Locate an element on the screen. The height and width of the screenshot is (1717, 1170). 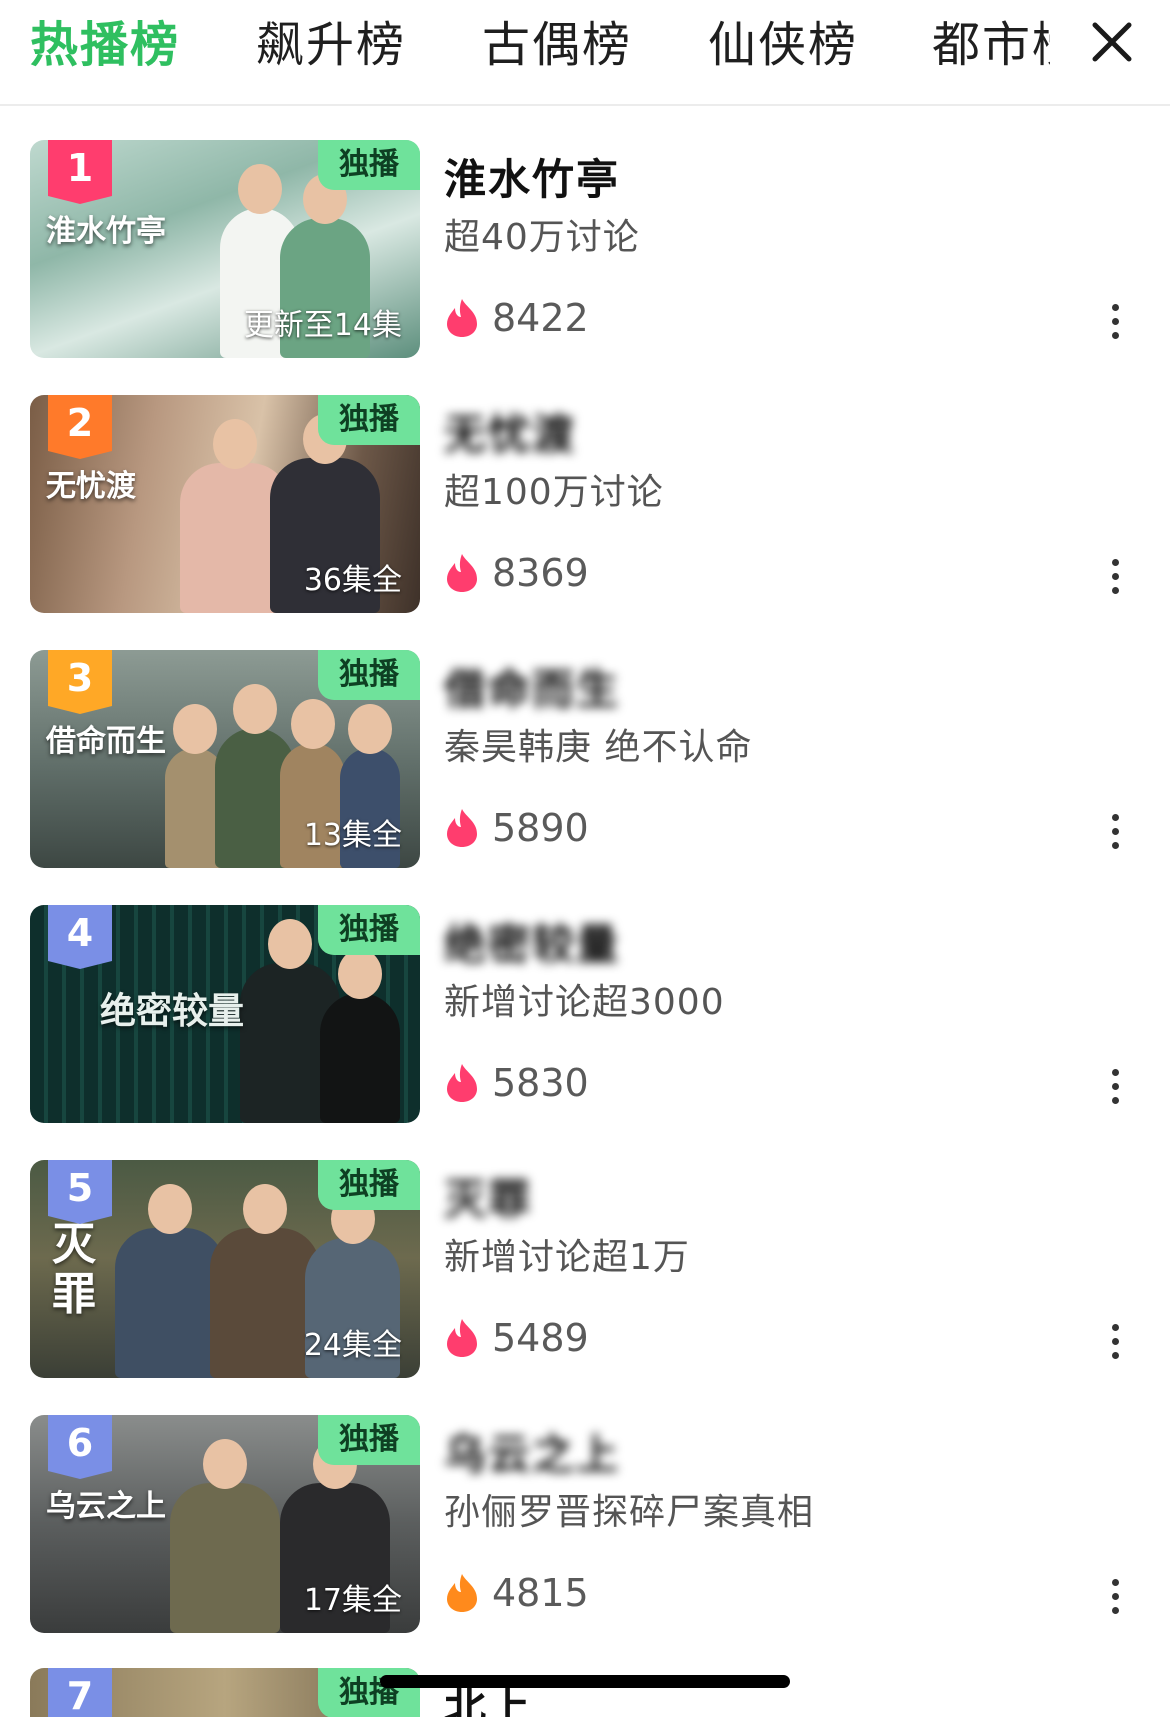
list-item: 乌云之上 6 独播 17集全 乌云之上 孙俪罗晋探碎尸案真相 4815 is located at coordinates (585, 1506).